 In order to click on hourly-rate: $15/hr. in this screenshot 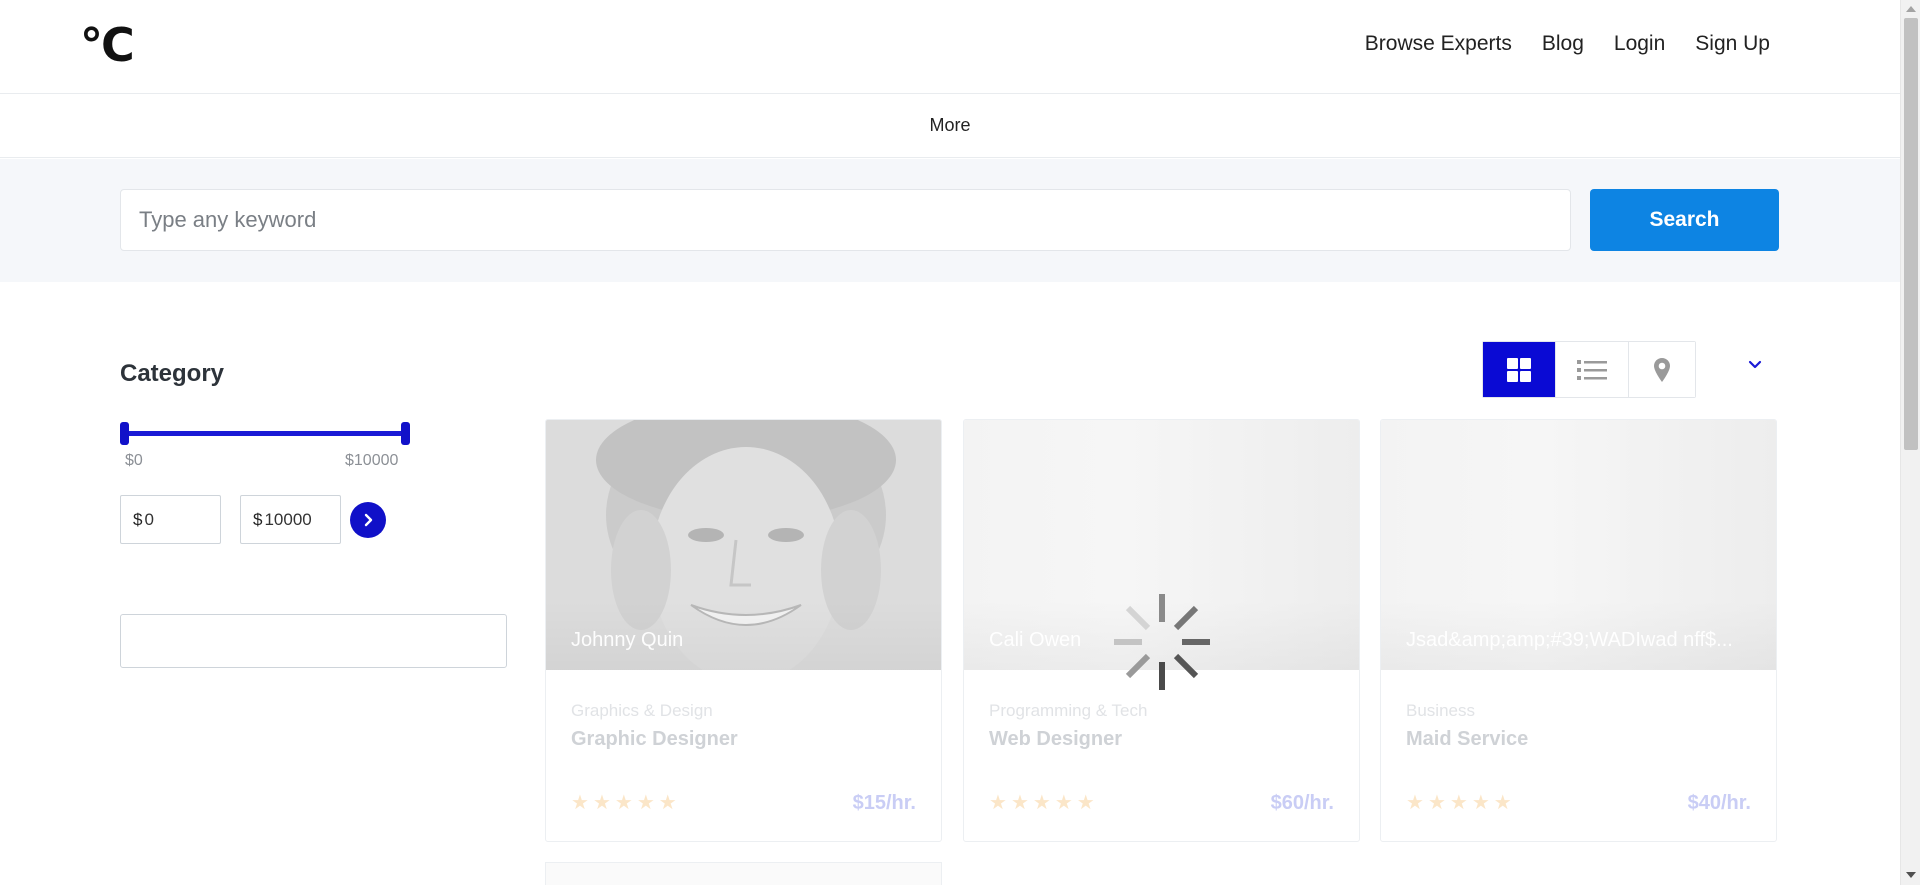, I will do `click(884, 803)`.